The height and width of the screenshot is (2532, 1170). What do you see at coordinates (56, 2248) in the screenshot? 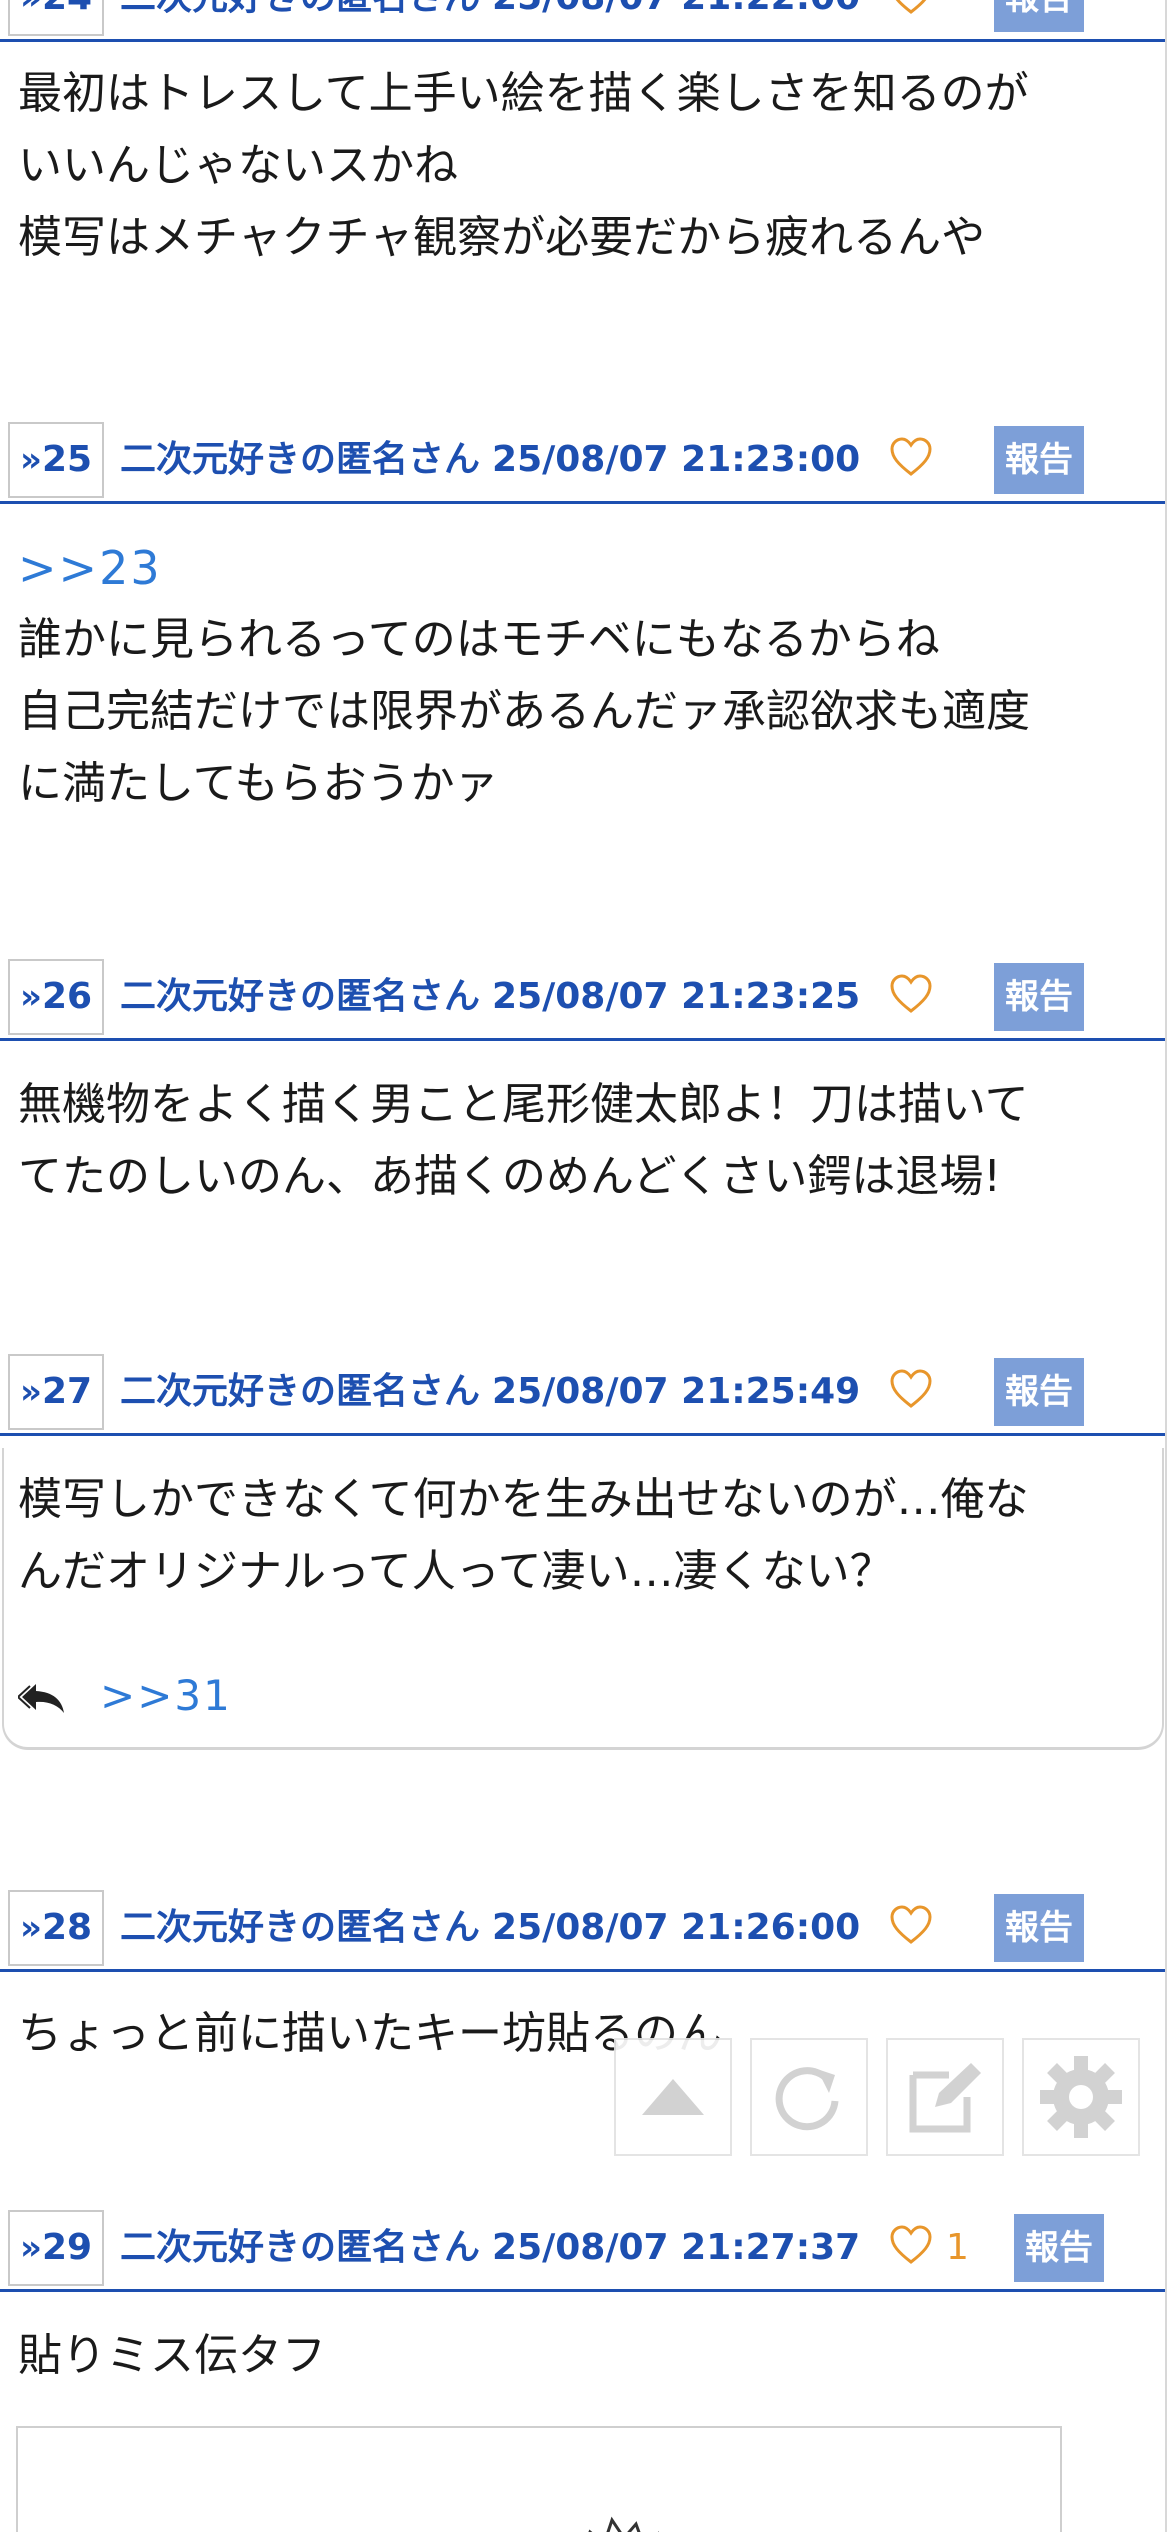
I see `post-number-29: » 29` at bounding box center [56, 2248].